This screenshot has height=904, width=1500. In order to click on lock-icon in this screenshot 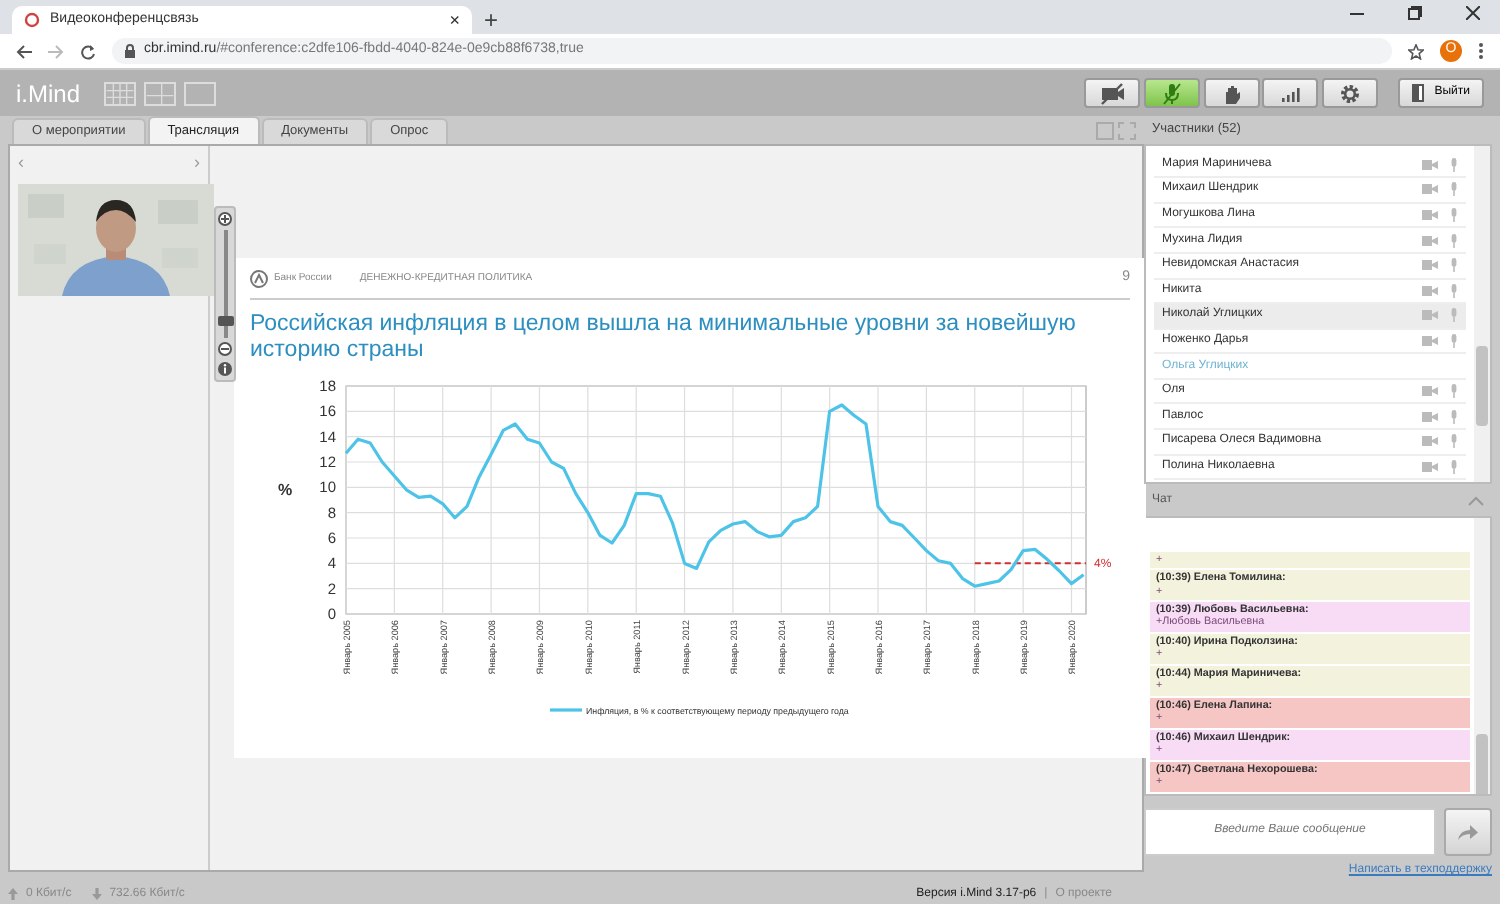, I will do `click(130, 51)`.